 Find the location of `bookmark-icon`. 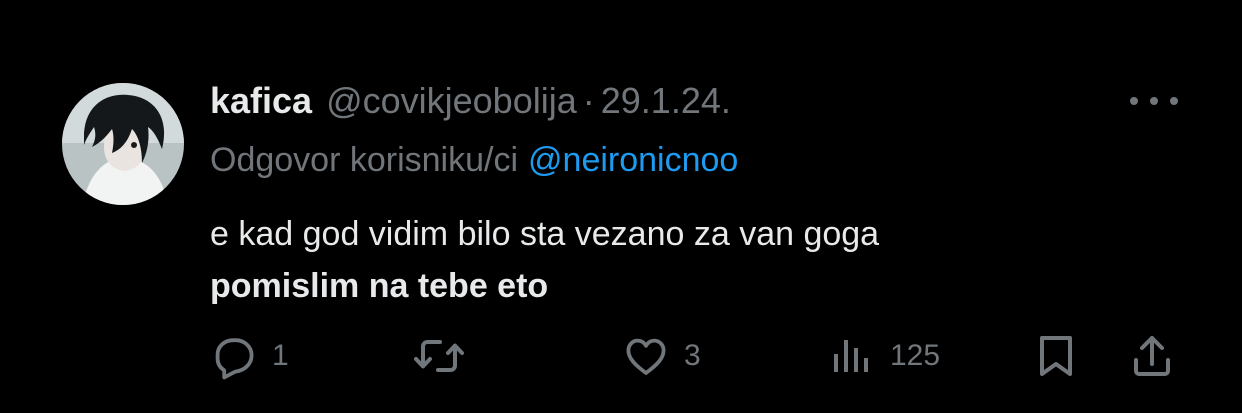

bookmark-icon is located at coordinates (1056, 356).